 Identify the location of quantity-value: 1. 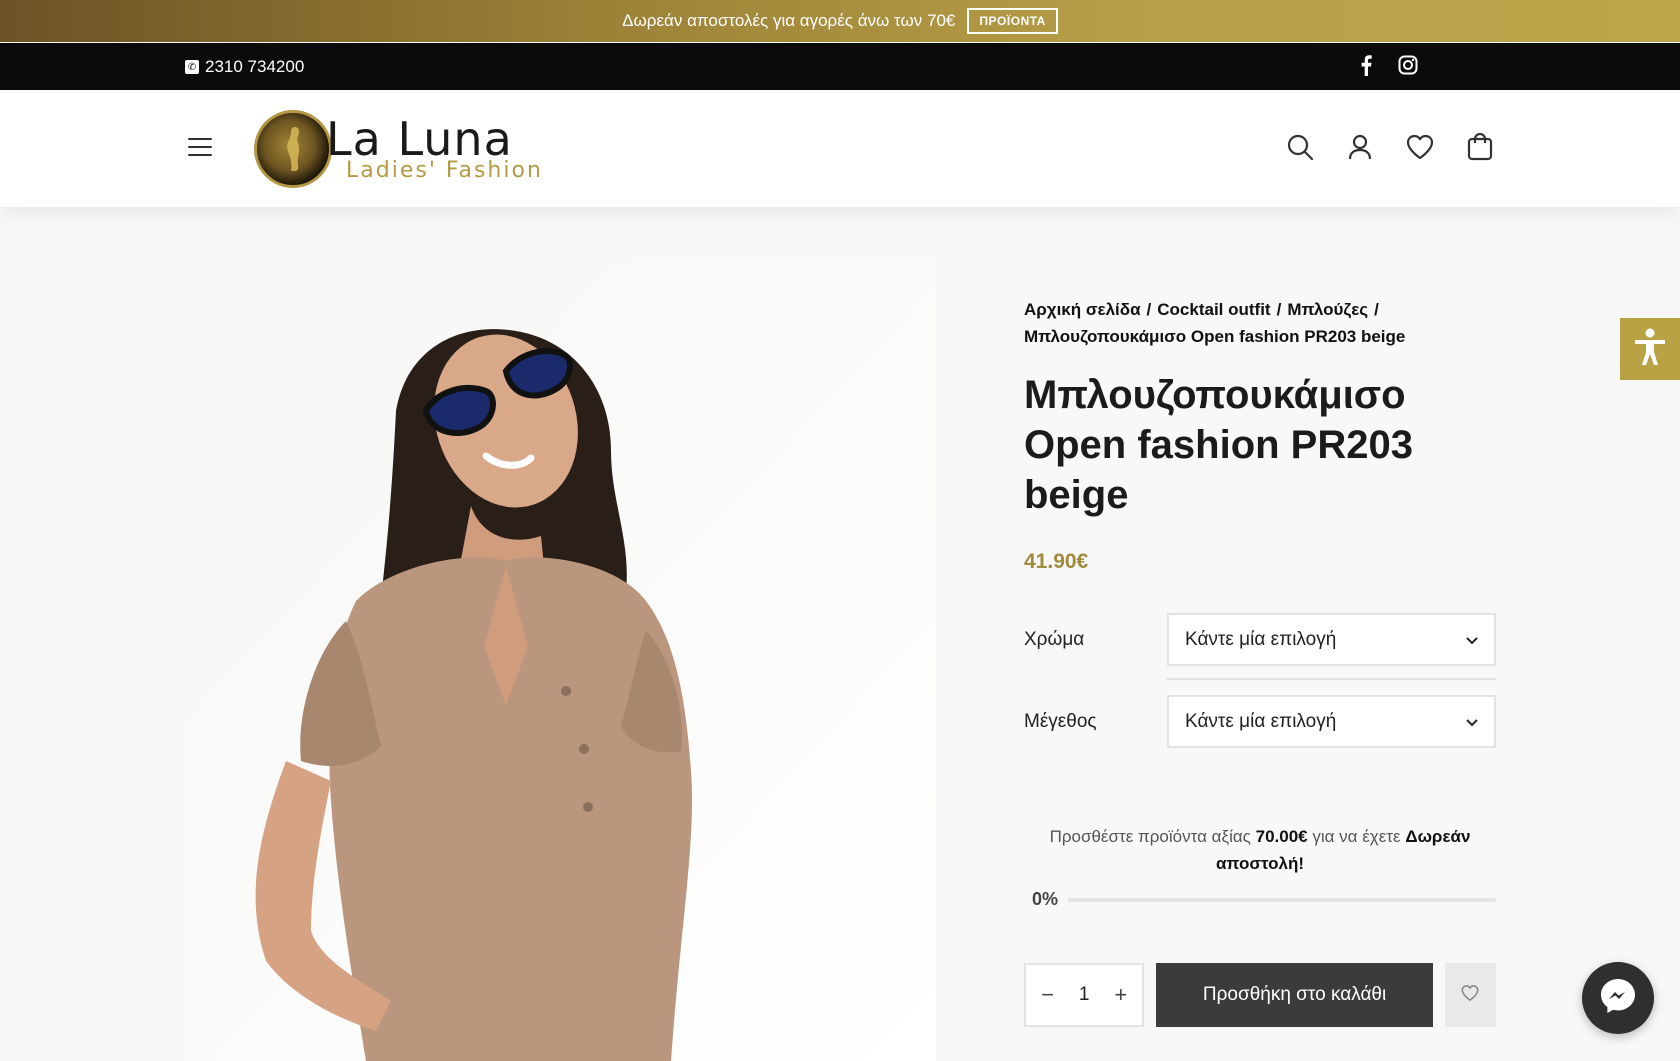
(1084, 995).